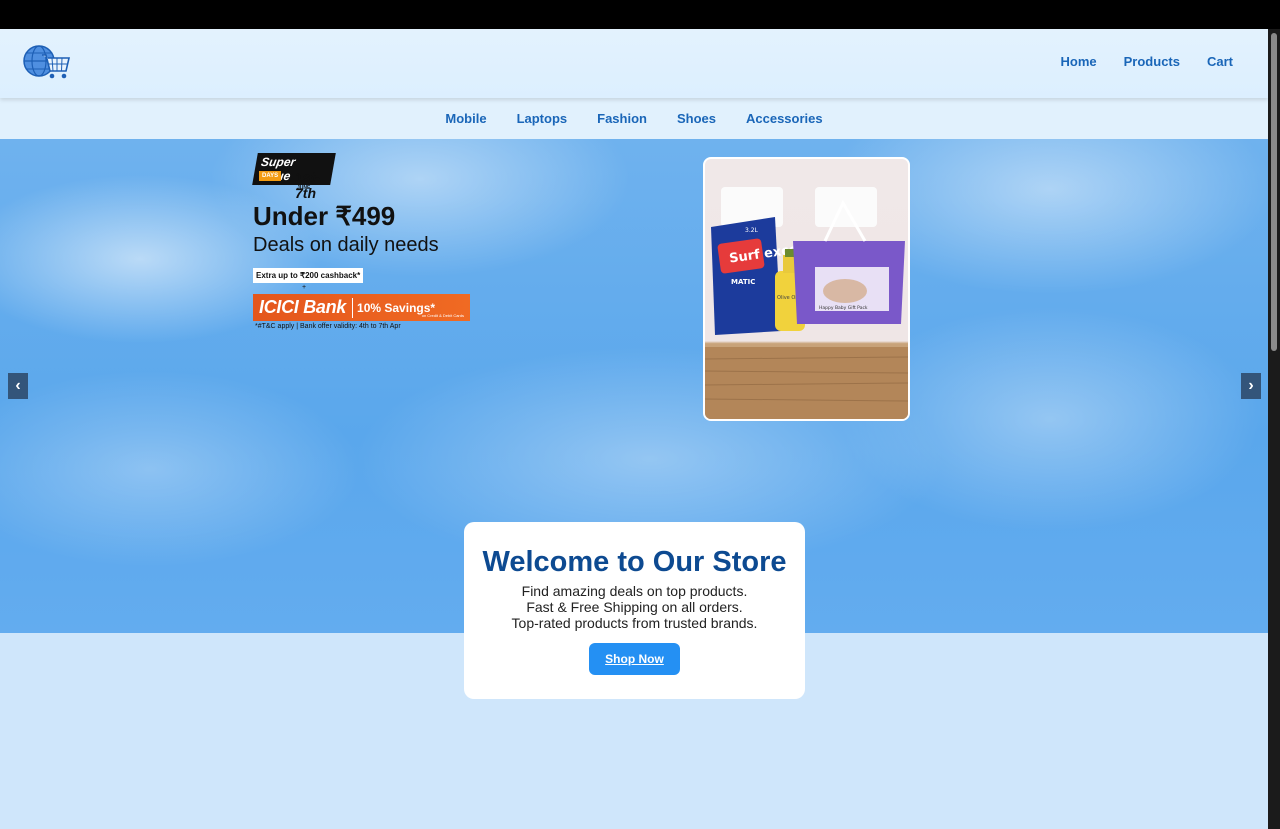 The width and height of the screenshot is (1280, 829). What do you see at coordinates (270, 176) in the screenshot?
I see `badge-days: DAYS` at bounding box center [270, 176].